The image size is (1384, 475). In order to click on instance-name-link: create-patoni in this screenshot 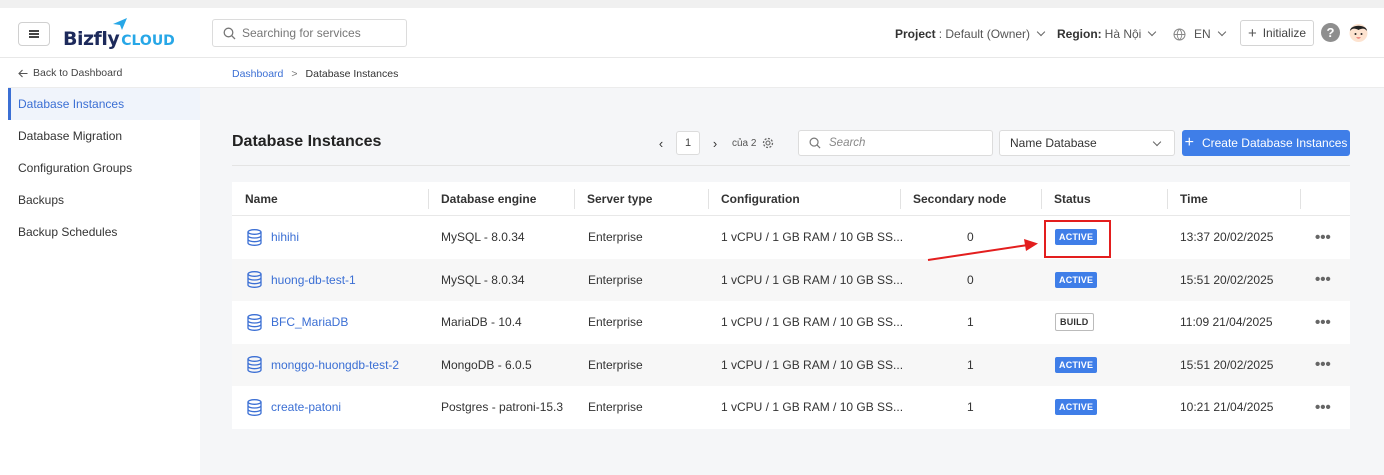, I will do `click(294, 407)`.